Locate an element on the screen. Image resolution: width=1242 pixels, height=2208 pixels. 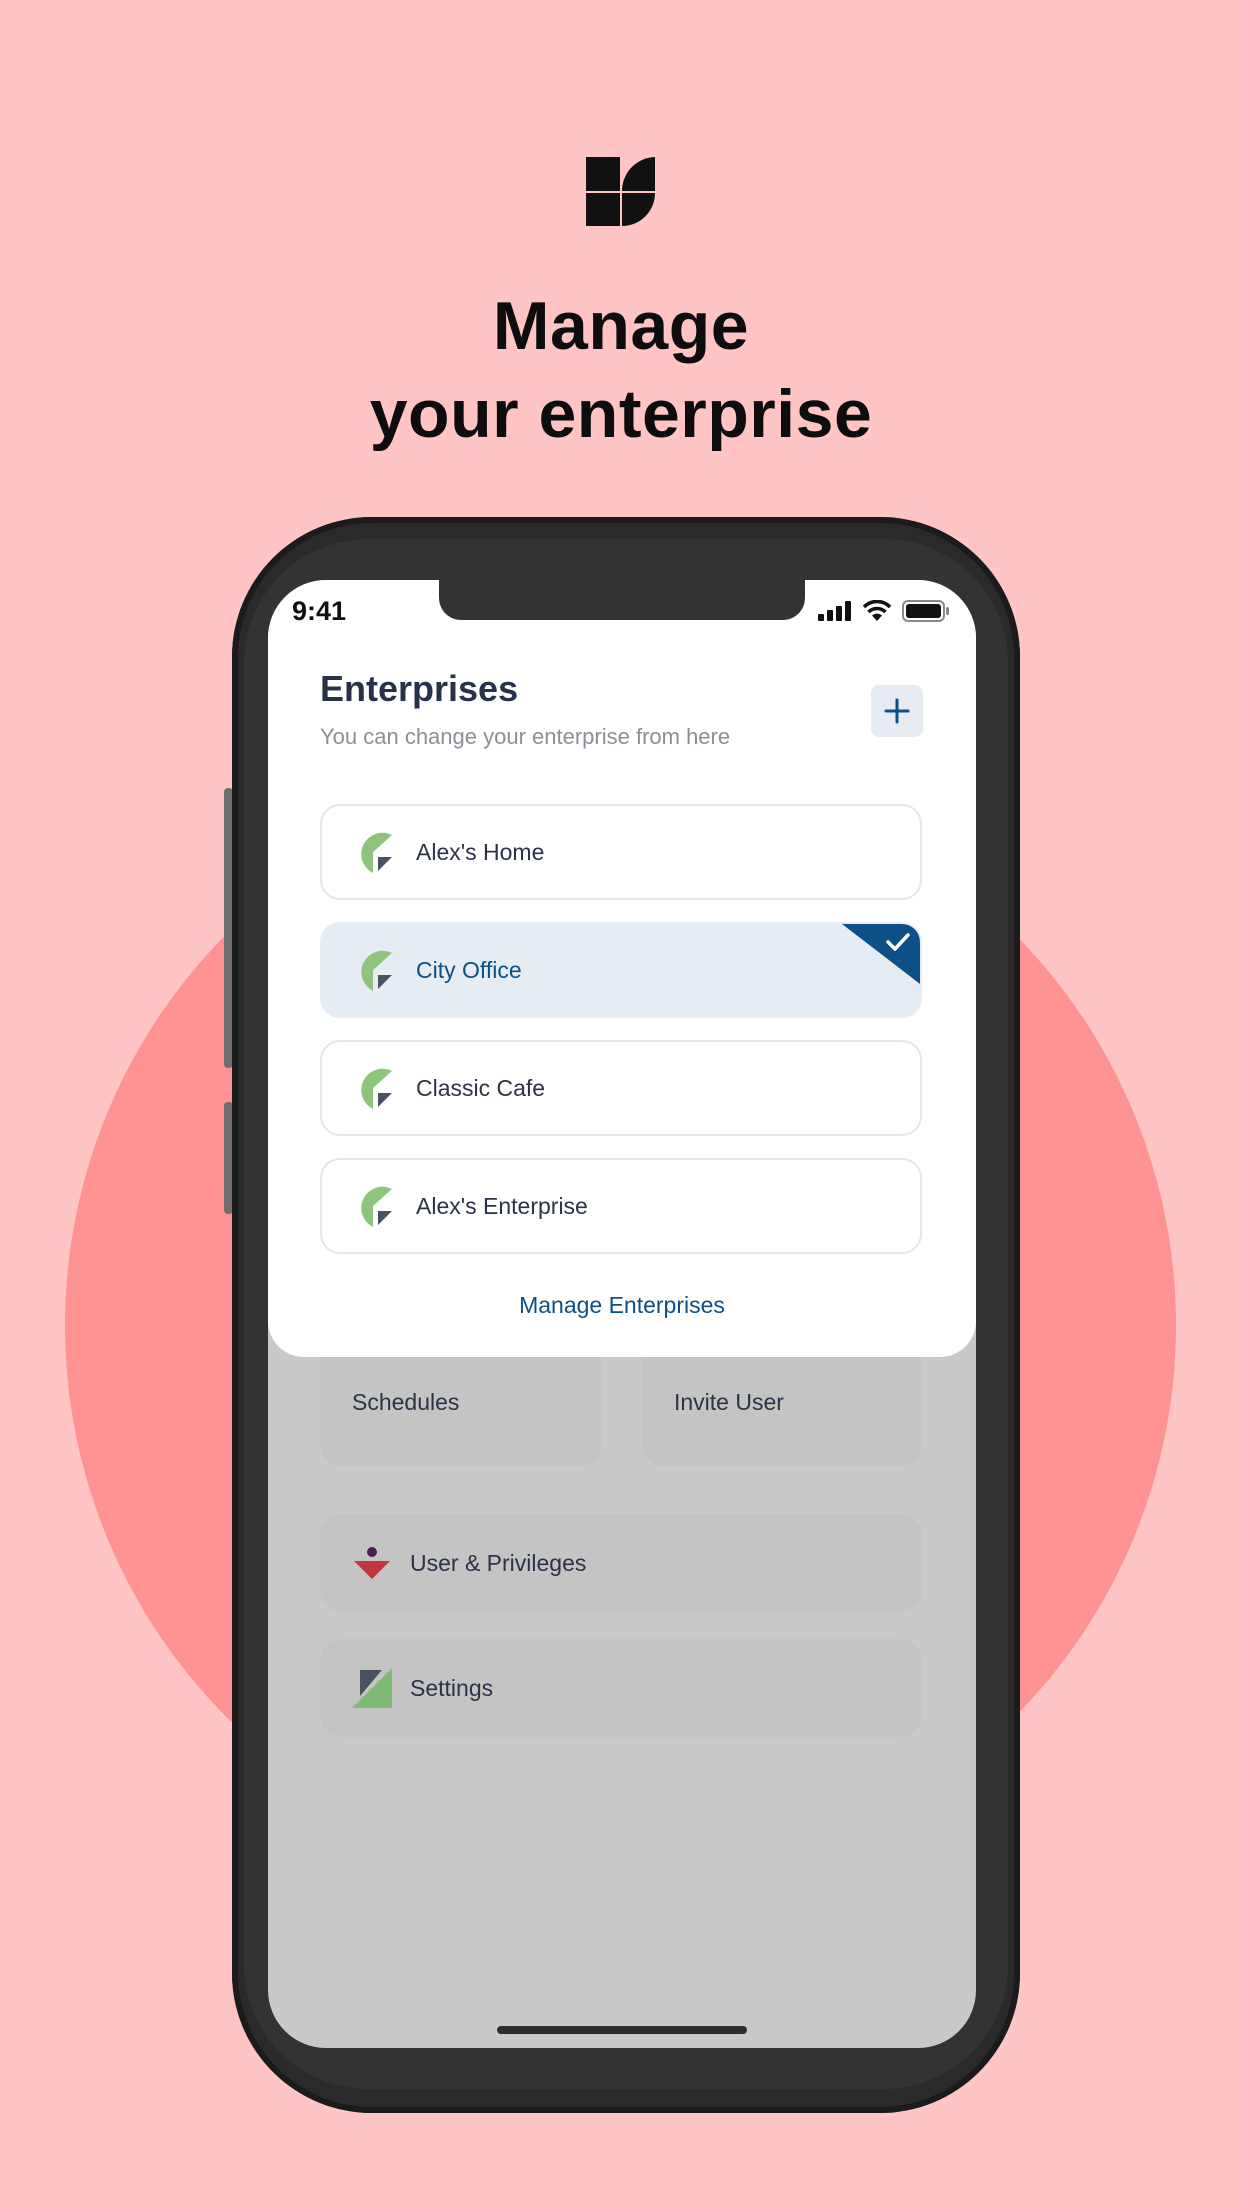
settings-row: Settings is located at coordinates (621, 1688).